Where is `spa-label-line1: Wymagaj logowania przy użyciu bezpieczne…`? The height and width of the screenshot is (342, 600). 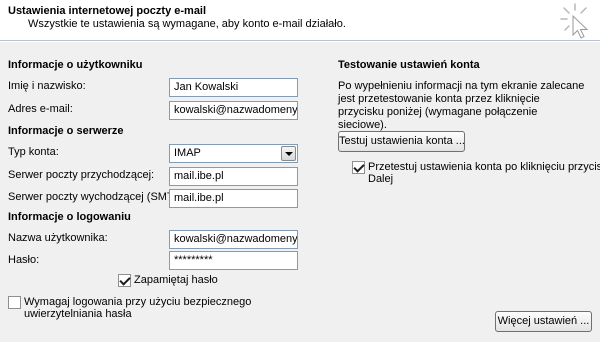
spa-label-line1: Wymagaj logowania przy użyciu bezpieczne… is located at coordinates (138, 302).